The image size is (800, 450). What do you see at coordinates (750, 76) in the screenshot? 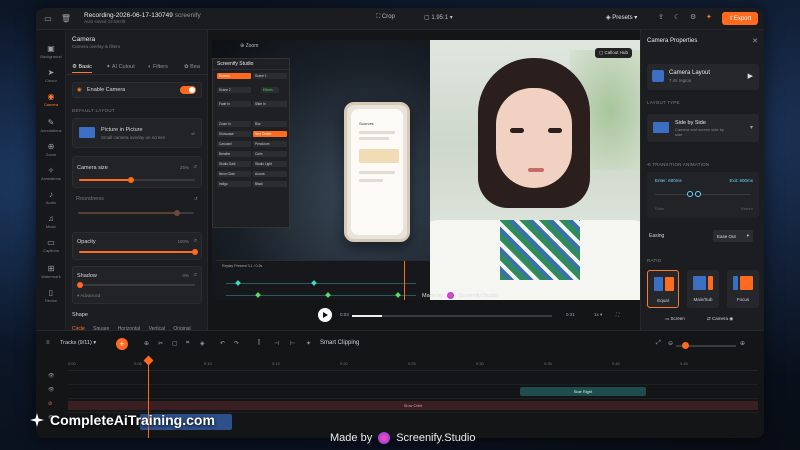
I see `play-icon: ▶` at bounding box center [750, 76].